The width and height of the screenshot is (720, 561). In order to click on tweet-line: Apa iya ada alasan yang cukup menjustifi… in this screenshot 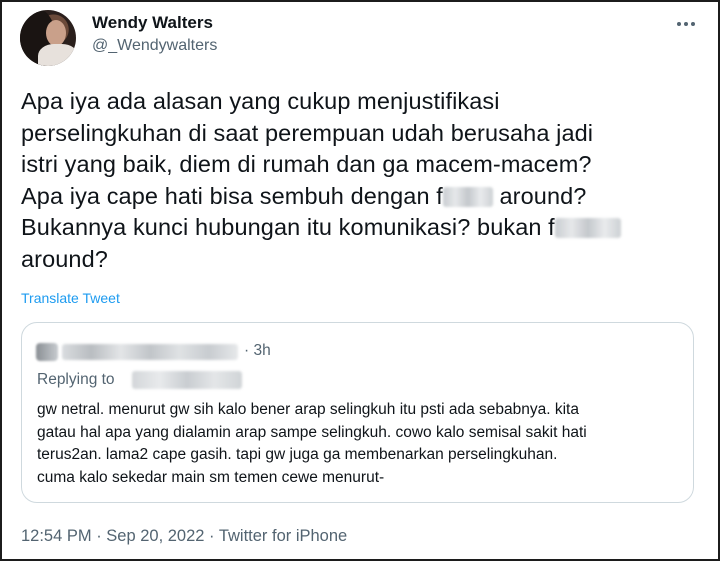, I will do `click(260, 101)`.